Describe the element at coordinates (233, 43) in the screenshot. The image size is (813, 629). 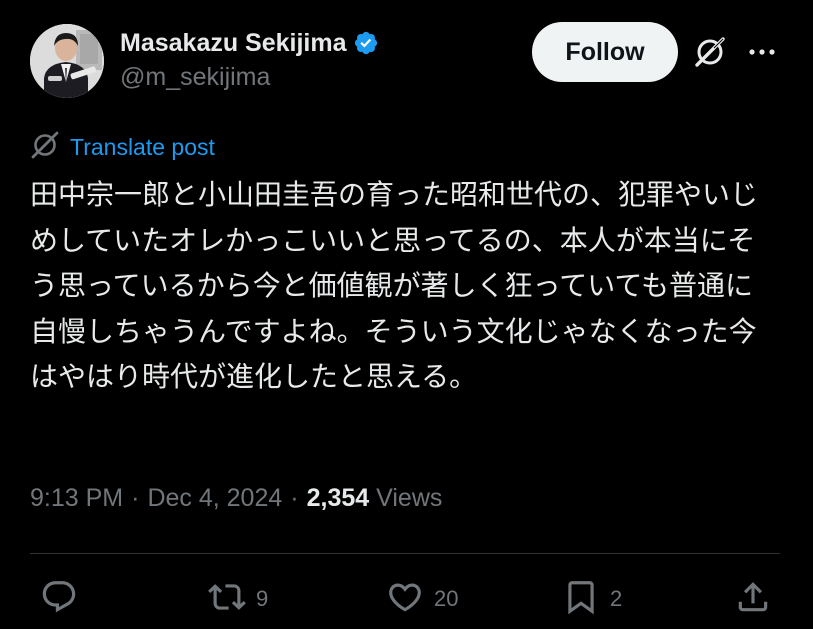
I see `author-name: Masakazu Sekijima` at that location.